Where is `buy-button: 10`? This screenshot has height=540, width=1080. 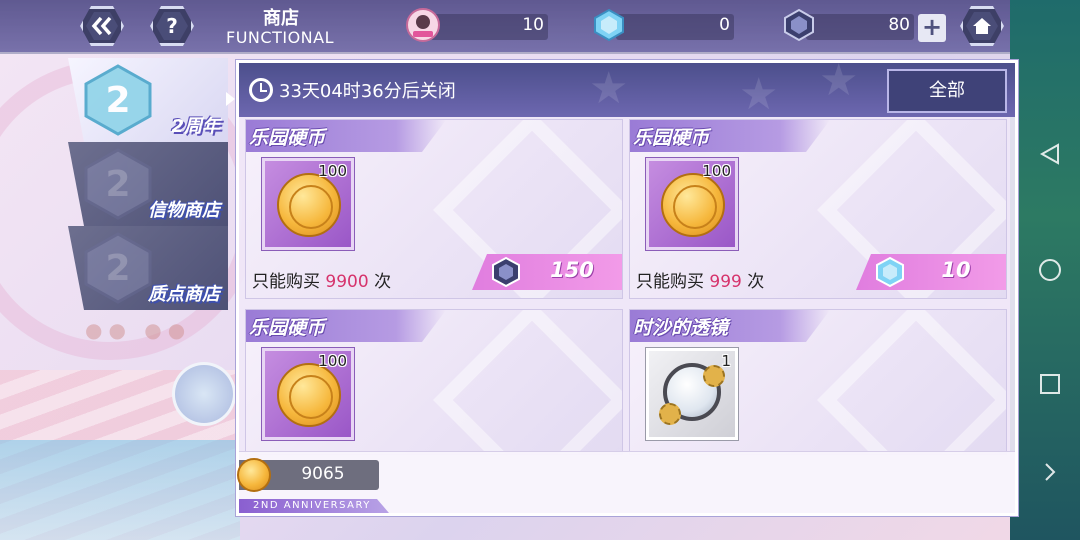
buy-button: 10 is located at coordinates (931, 272).